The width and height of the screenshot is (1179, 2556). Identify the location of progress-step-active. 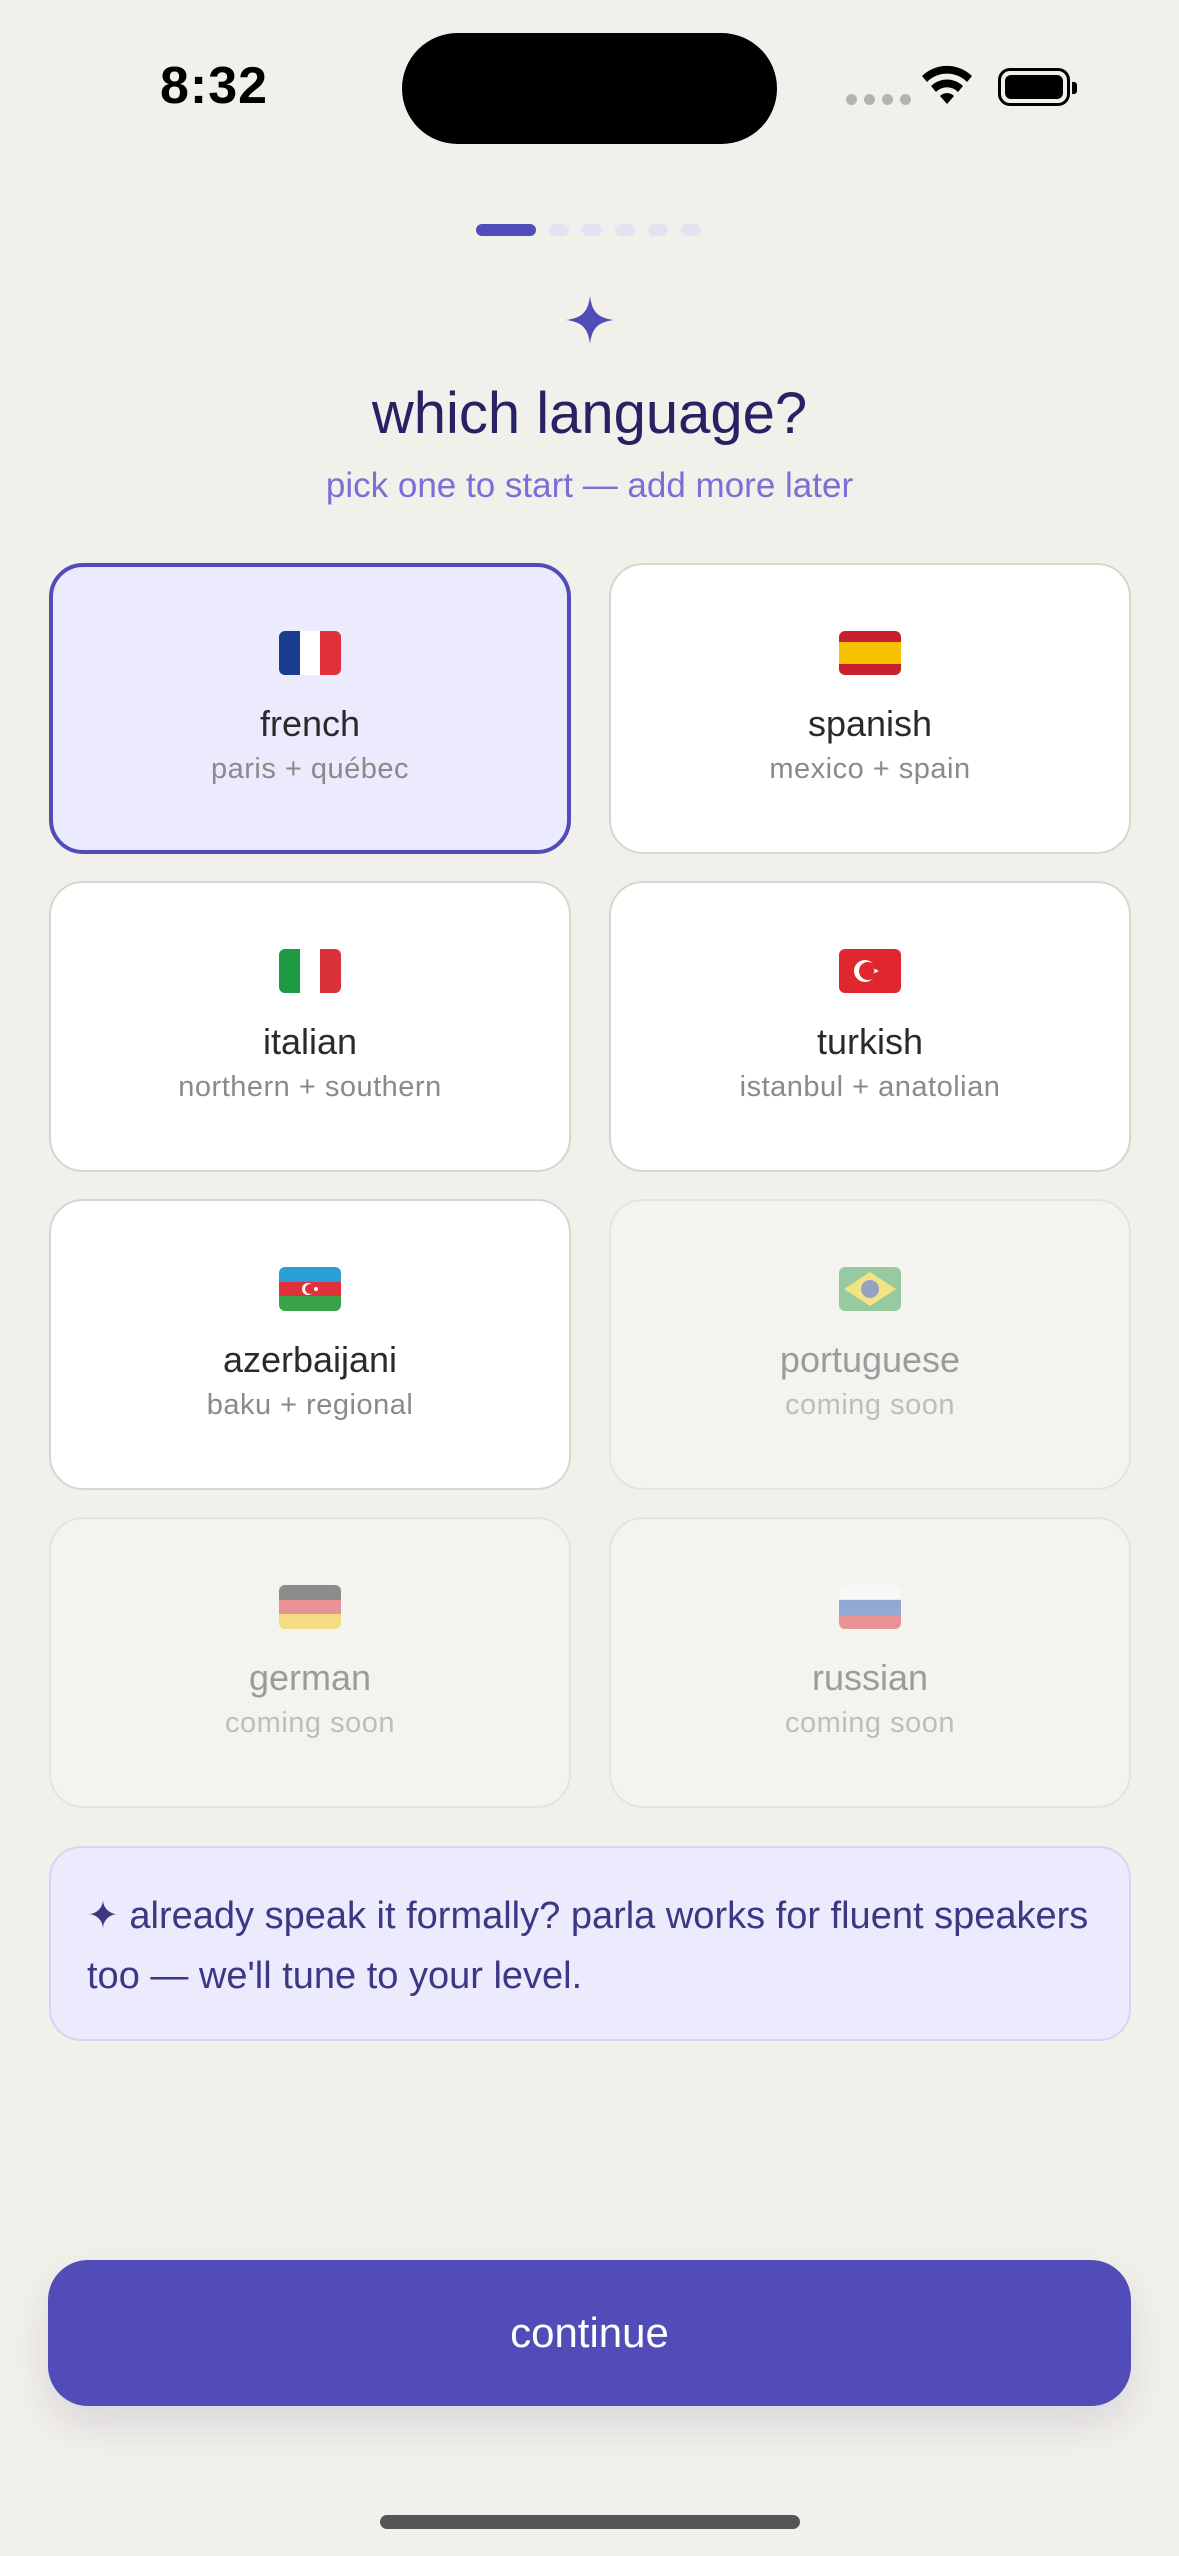
(506, 230).